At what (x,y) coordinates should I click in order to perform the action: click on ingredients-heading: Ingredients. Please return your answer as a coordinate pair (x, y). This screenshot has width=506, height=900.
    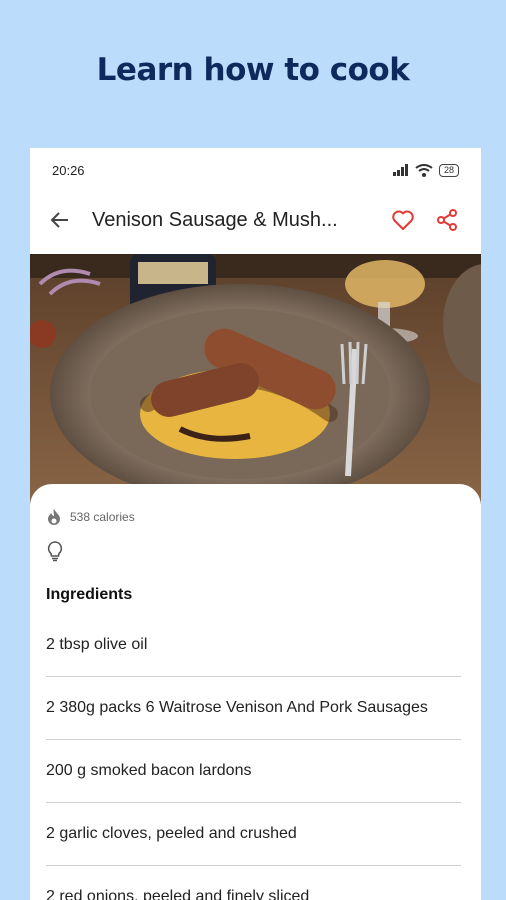
    Looking at the image, I should click on (89, 594).